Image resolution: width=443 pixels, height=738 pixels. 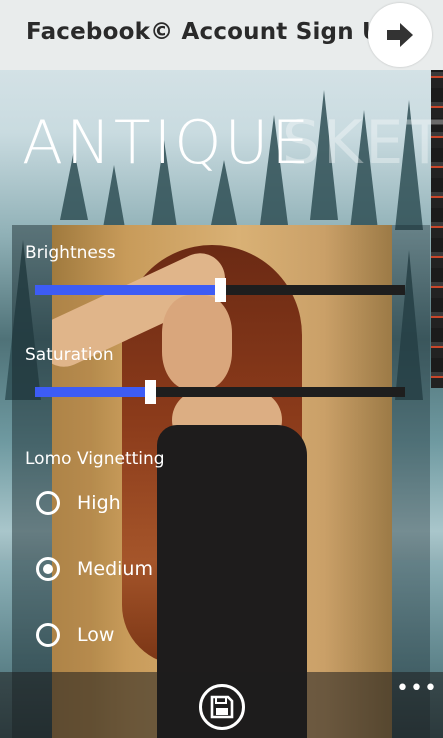 I want to click on brightness-slider-thumb, so click(x=220, y=290).